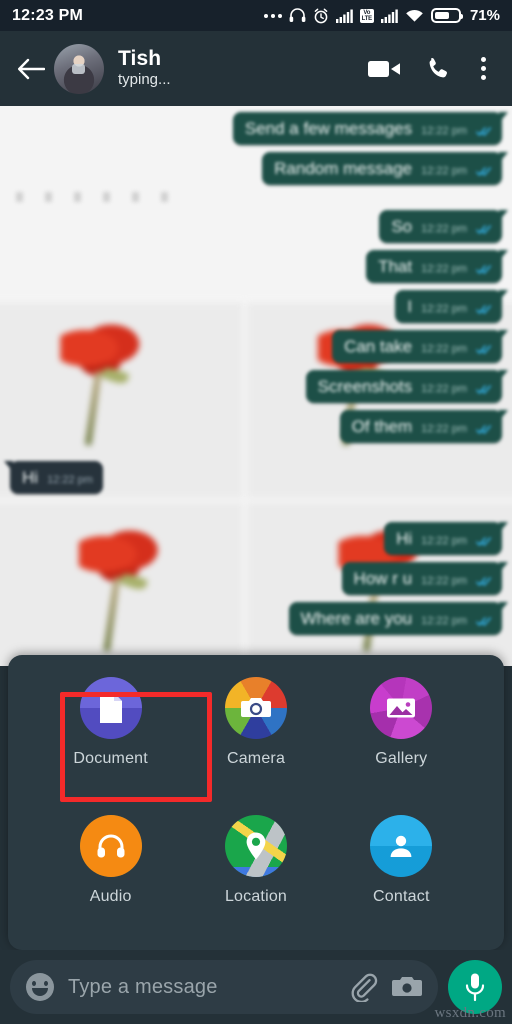 The width and height of the screenshot is (512, 1024). I want to click on video-call-icon, so click(385, 69).